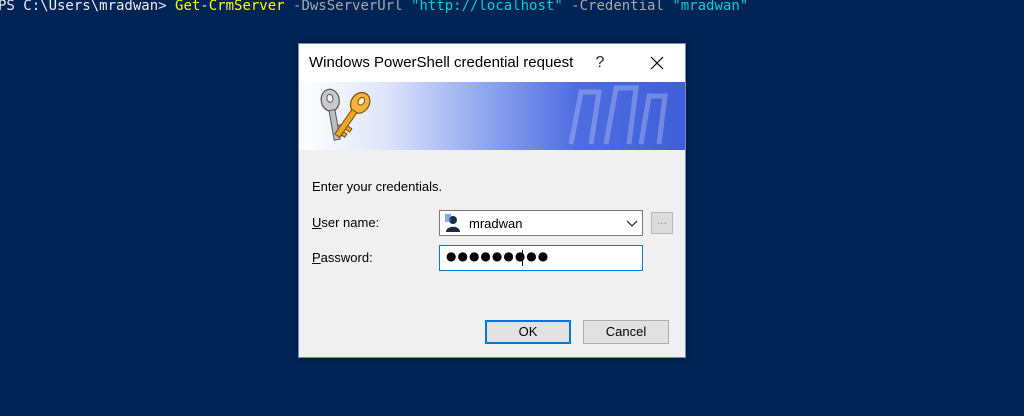 The height and width of the screenshot is (416, 1024). What do you see at coordinates (528, 332) in the screenshot?
I see `ok-button: OK` at bounding box center [528, 332].